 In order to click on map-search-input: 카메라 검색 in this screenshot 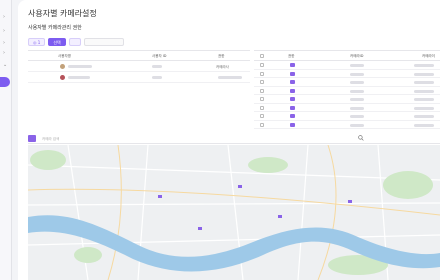, I will do `click(202, 139)`.